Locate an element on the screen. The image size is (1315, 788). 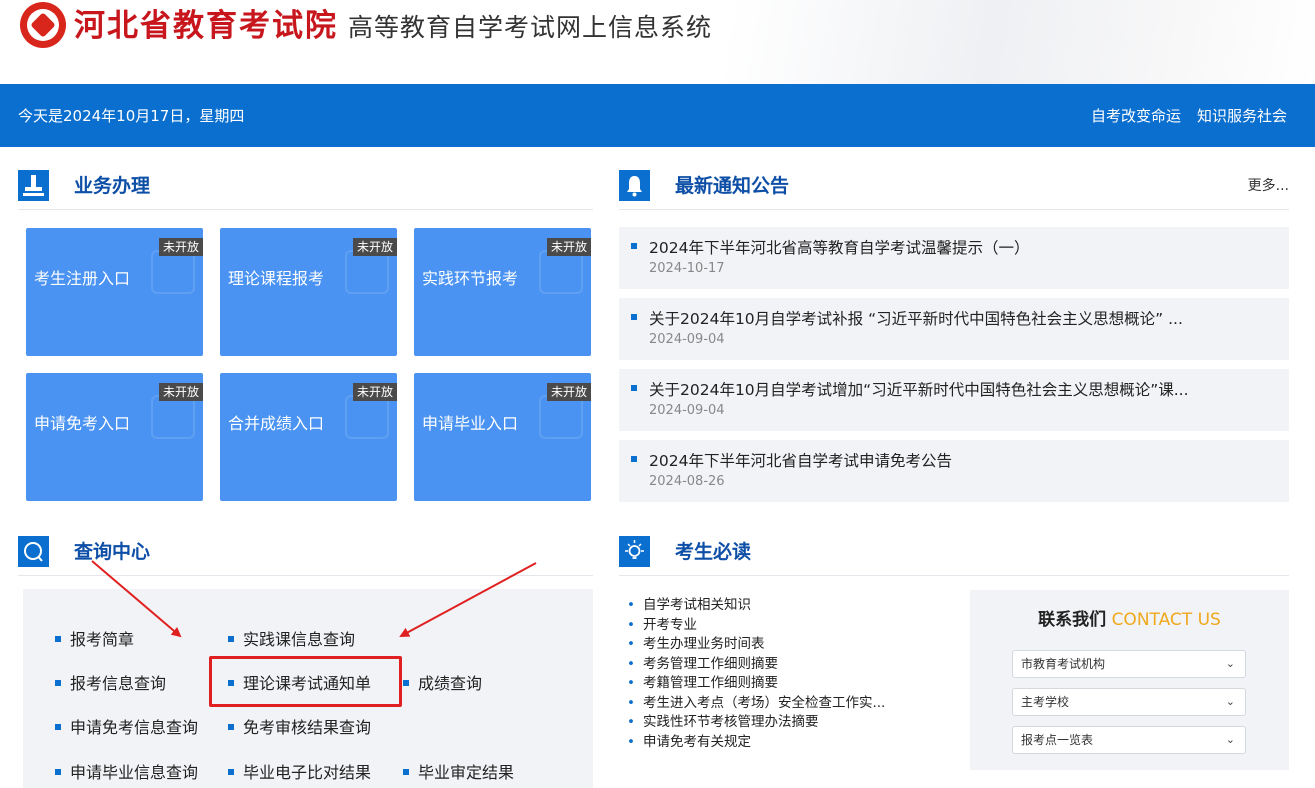
tile-practice-registration: 未开放 实践环节报考 is located at coordinates (502, 292).